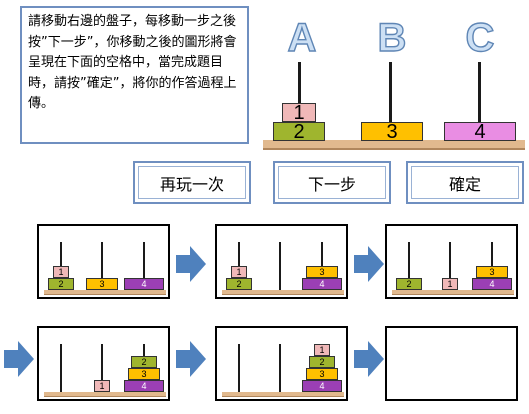  Describe the element at coordinates (451, 261) in the screenshot. I see `step-frame-3: 2 1 43` at that location.